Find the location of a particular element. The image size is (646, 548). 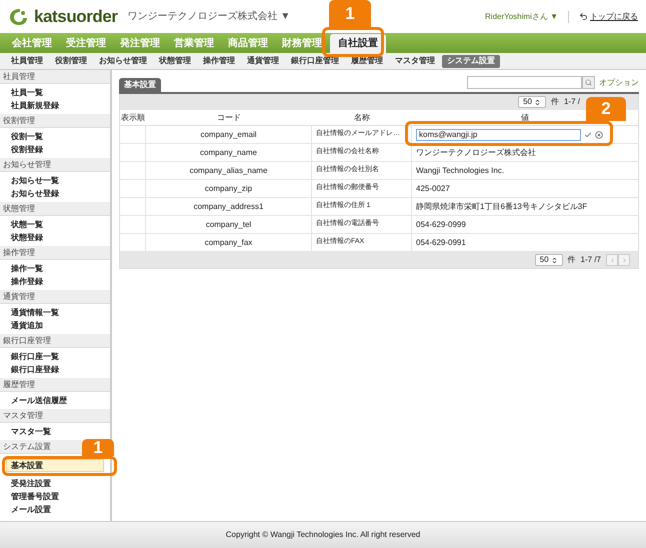

sidebar-item: マスタ一覧 is located at coordinates (55, 431).